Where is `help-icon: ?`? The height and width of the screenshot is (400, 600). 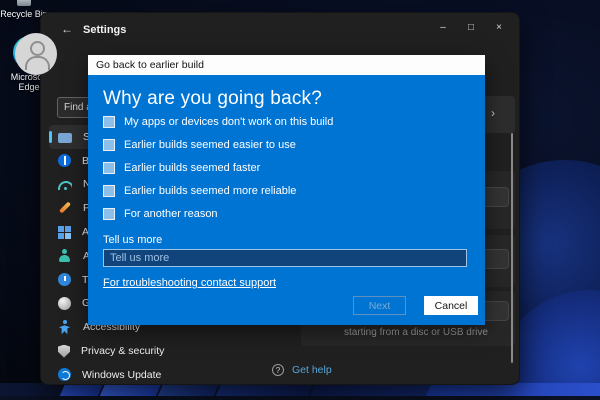 help-icon: ? is located at coordinates (278, 370).